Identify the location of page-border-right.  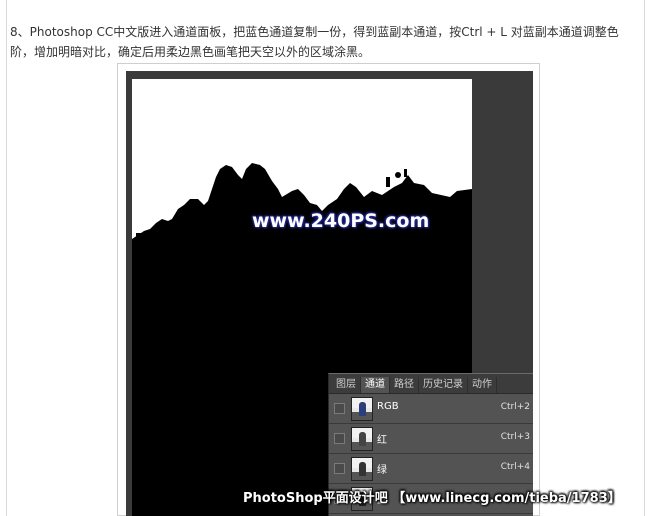
(644, 258).